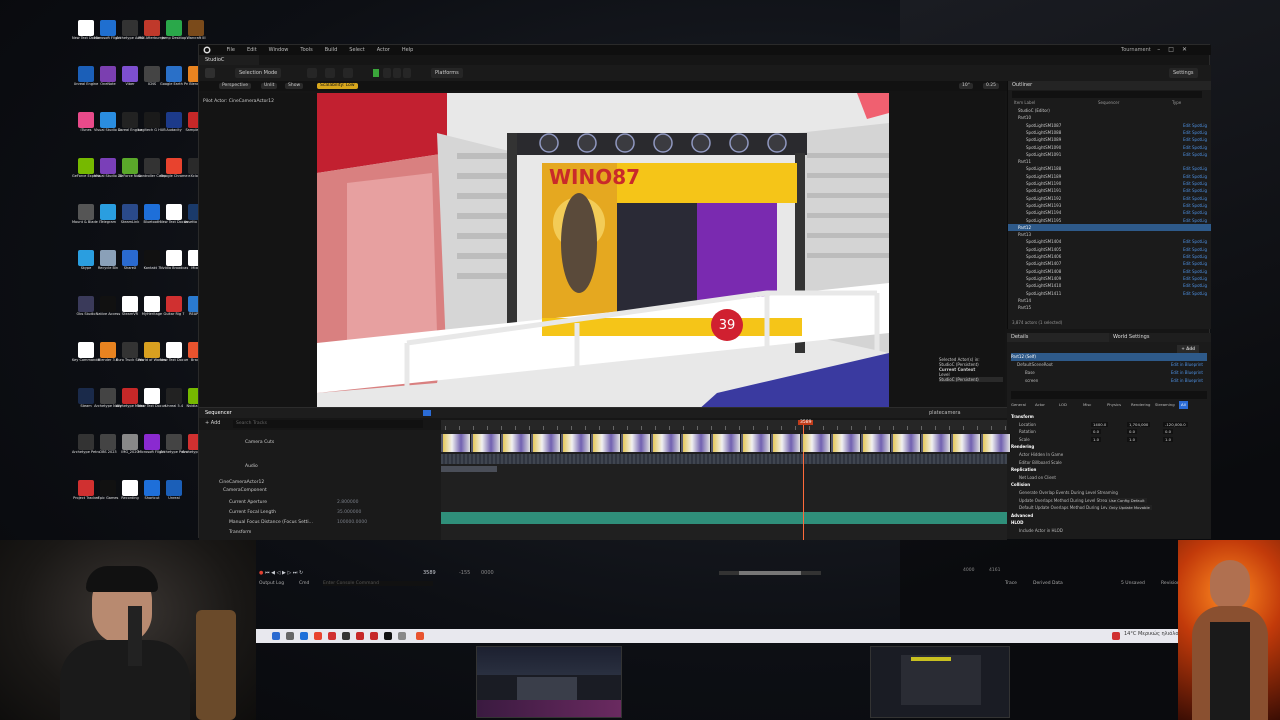 The image size is (1280, 720). I want to click on details-property: Include Actor in HLOD, so click(1109, 531).